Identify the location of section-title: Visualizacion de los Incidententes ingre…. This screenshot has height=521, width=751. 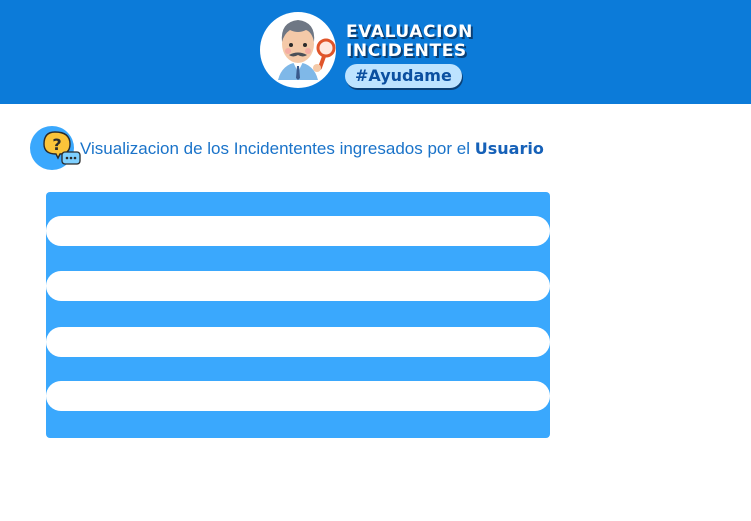
(312, 149).